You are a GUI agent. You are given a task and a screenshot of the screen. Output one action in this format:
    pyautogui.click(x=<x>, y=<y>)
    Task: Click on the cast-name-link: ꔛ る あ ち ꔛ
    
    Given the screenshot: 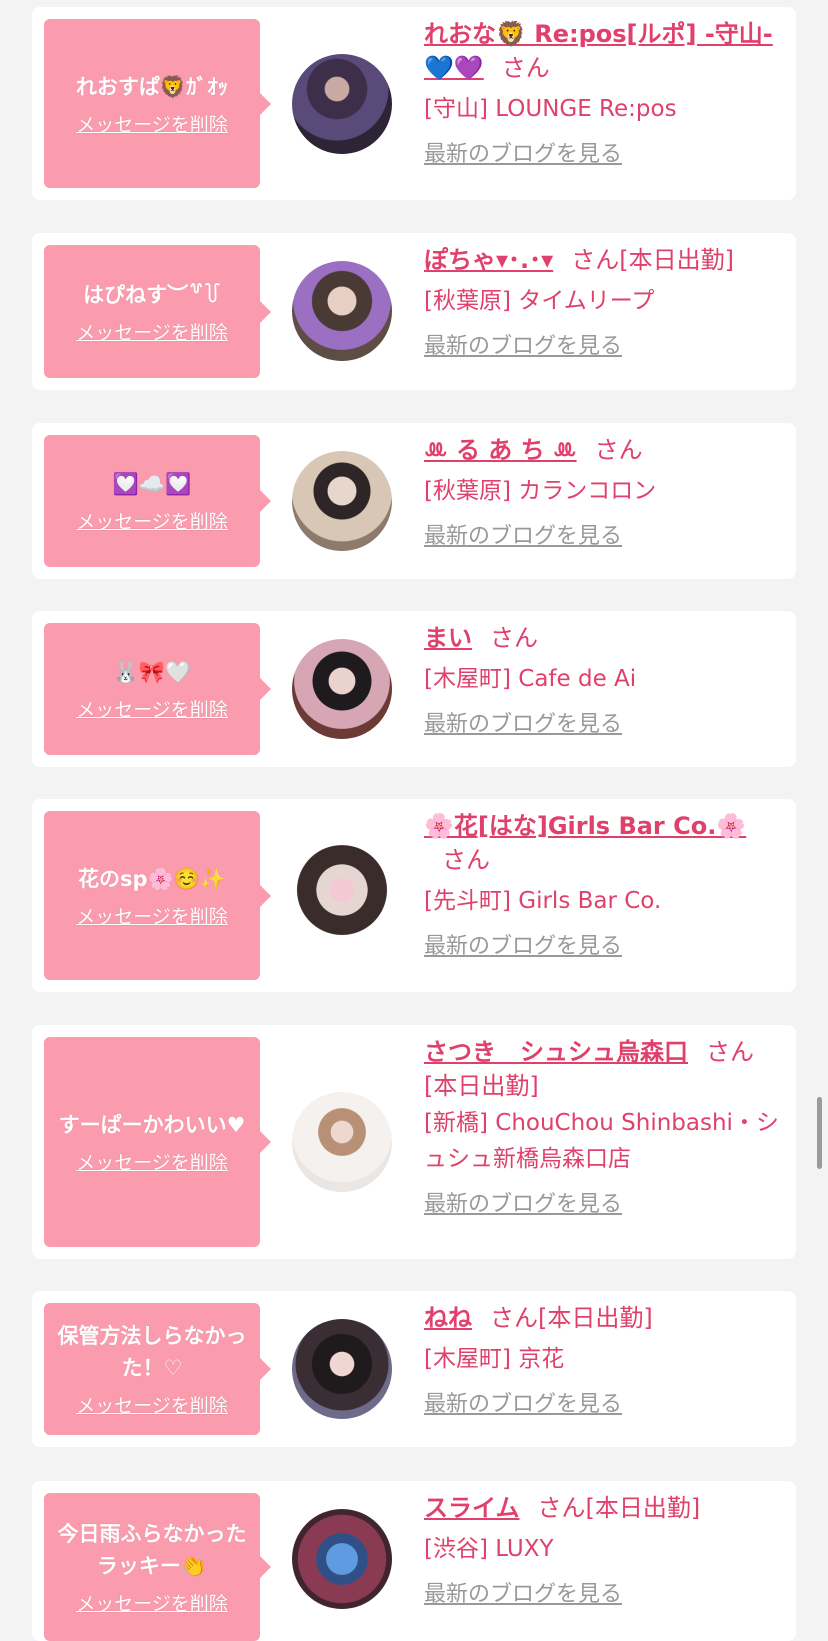 What is the action you would take?
    pyautogui.click(x=500, y=450)
    